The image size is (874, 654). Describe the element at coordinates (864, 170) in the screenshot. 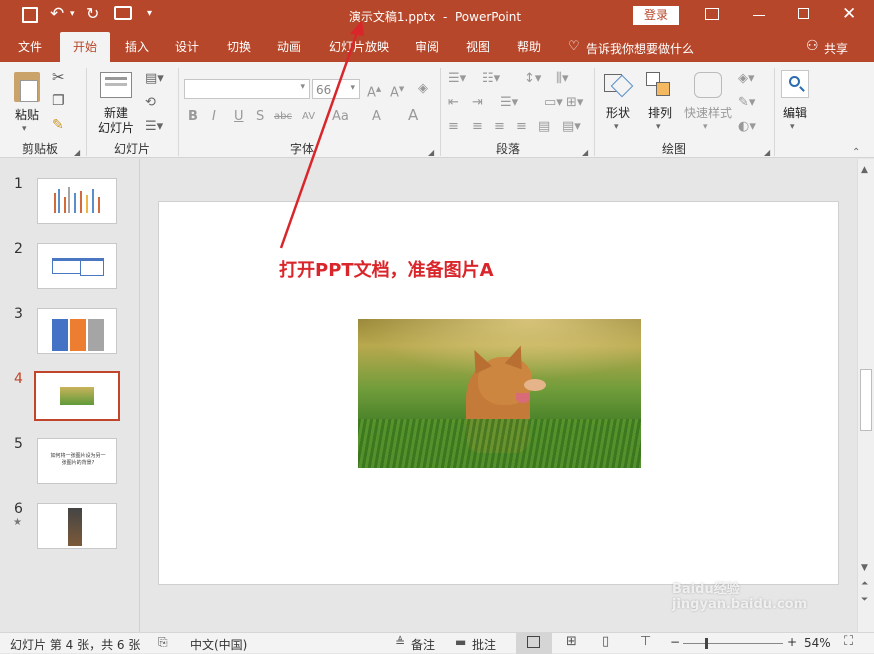

I see `scroll-up-icon: ▲` at that location.